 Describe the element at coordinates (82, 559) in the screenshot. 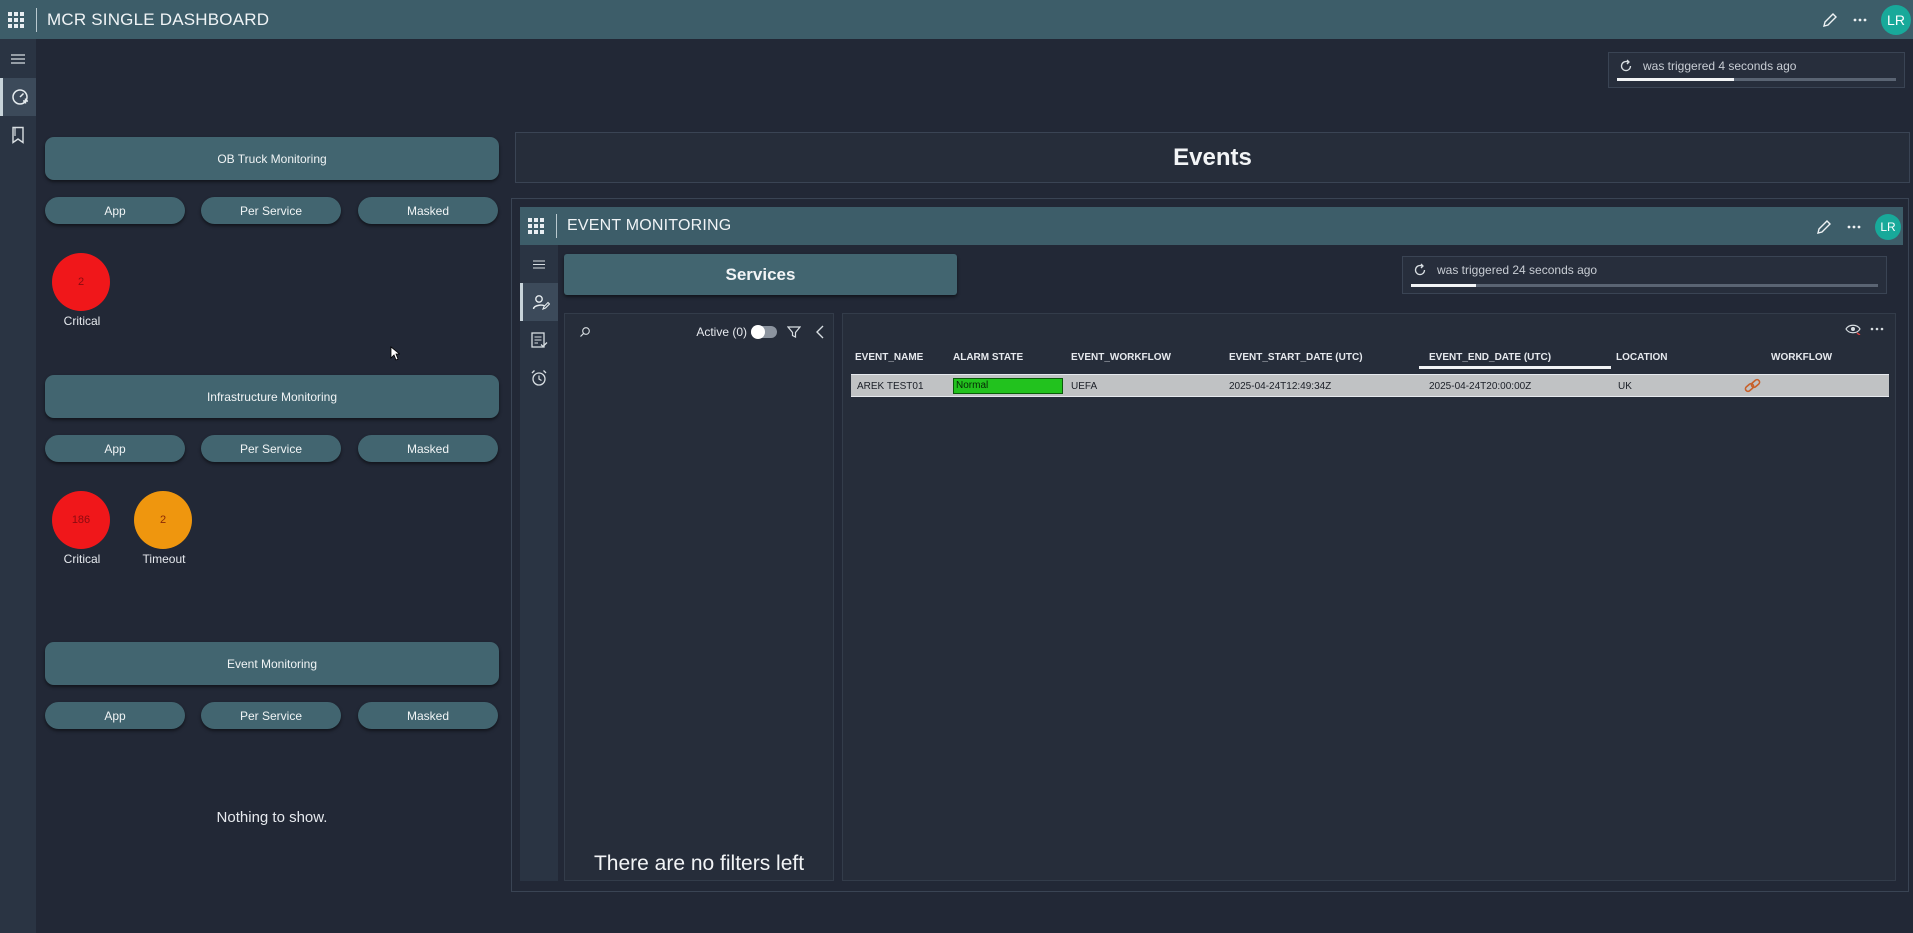

I see `infrastructure-critical-label: Critical` at that location.